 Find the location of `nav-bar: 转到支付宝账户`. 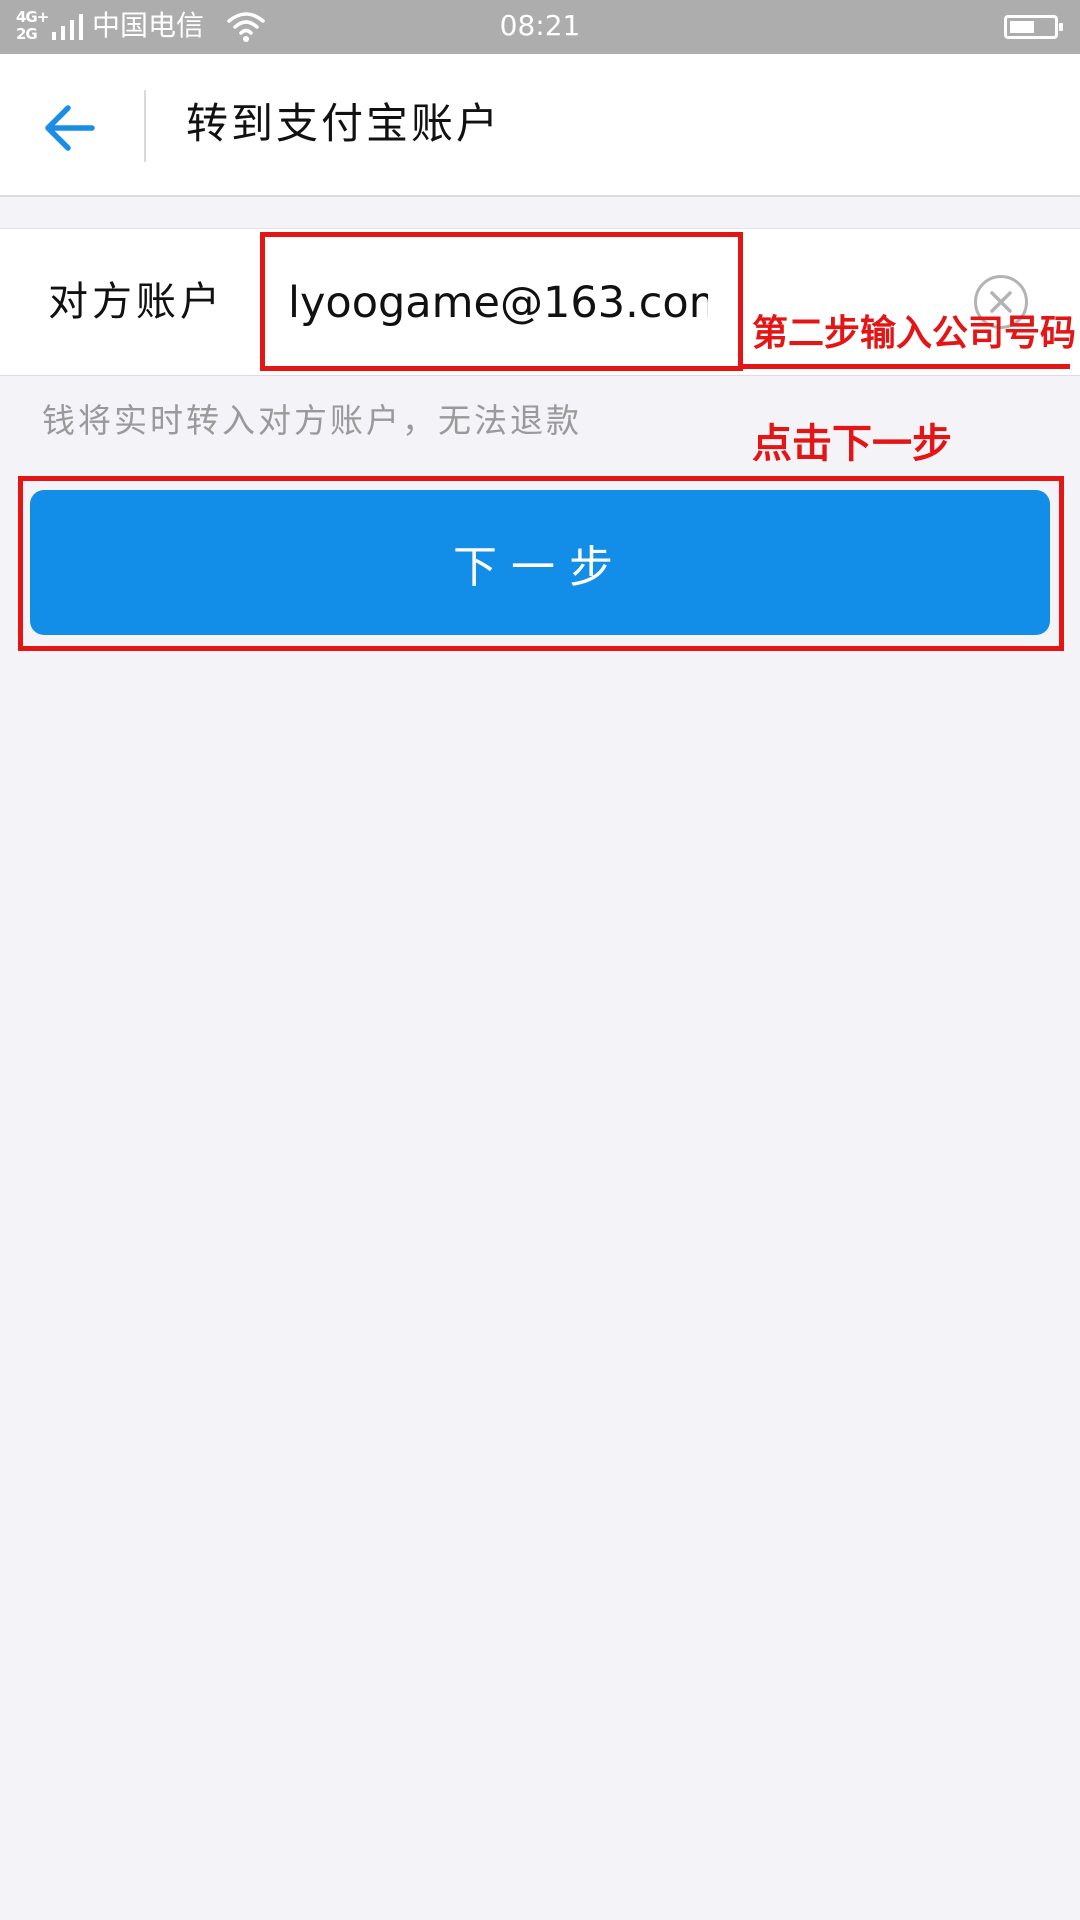

nav-bar: 转到支付宝账户 is located at coordinates (540, 125).